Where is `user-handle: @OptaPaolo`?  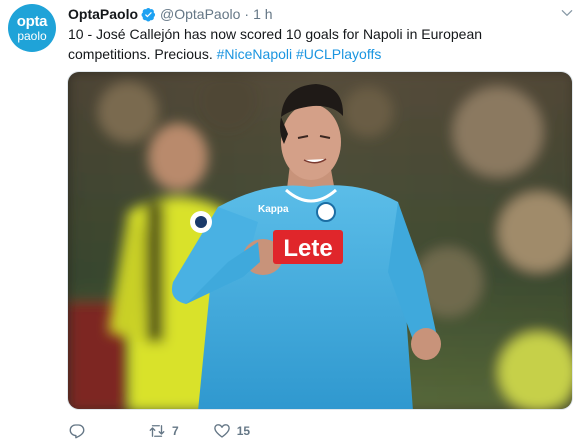
user-handle: @OptaPaolo is located at coordinates (200, 14).